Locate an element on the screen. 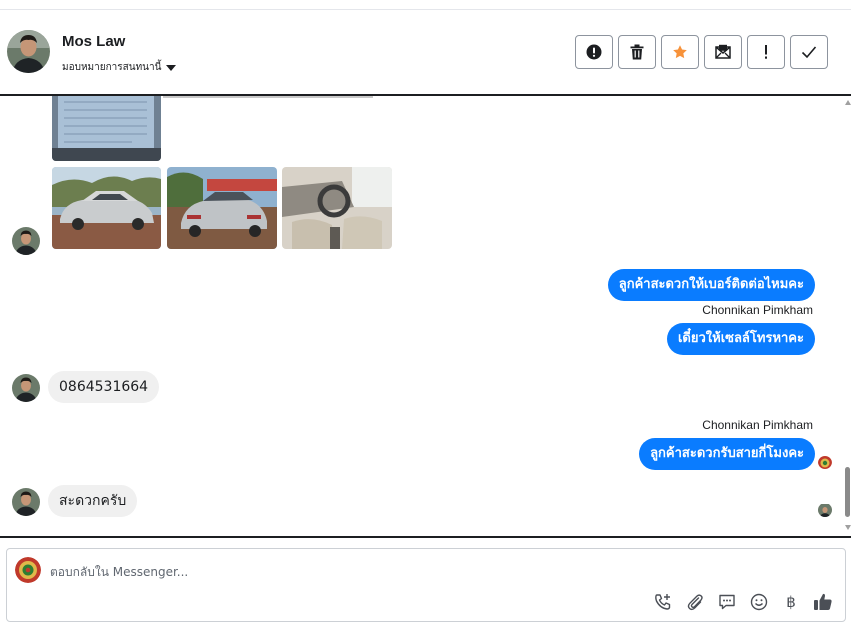  mail-blocked-icon is located at coordinates (723, 51).